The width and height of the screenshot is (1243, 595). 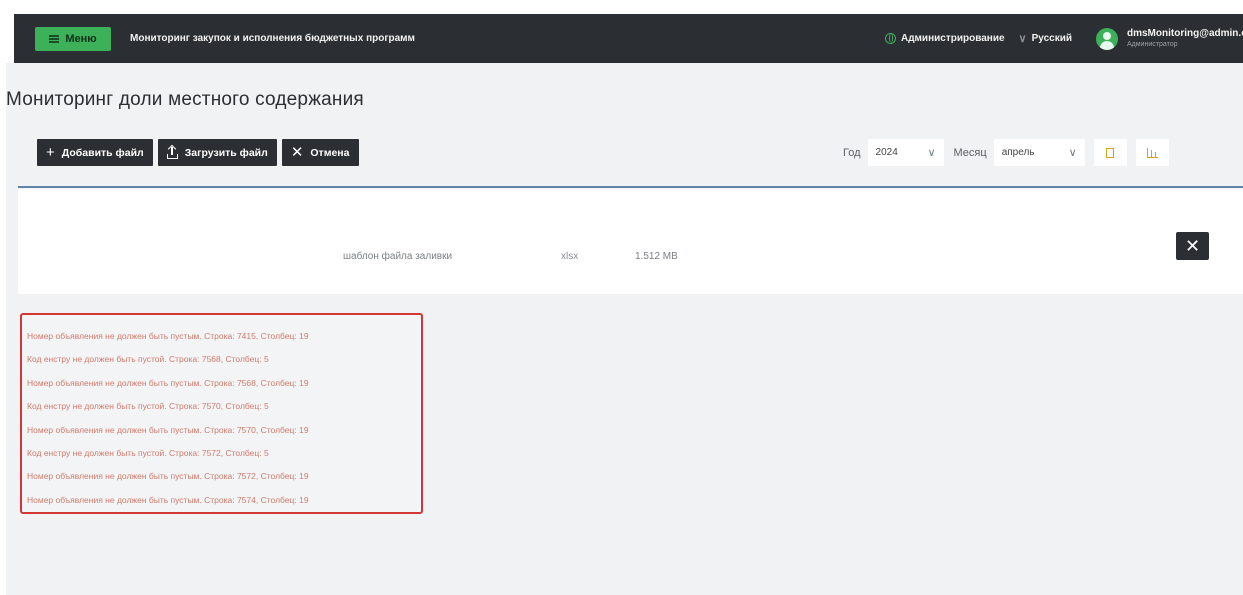 I want to click on section-divider, so click(x=630, y=187).